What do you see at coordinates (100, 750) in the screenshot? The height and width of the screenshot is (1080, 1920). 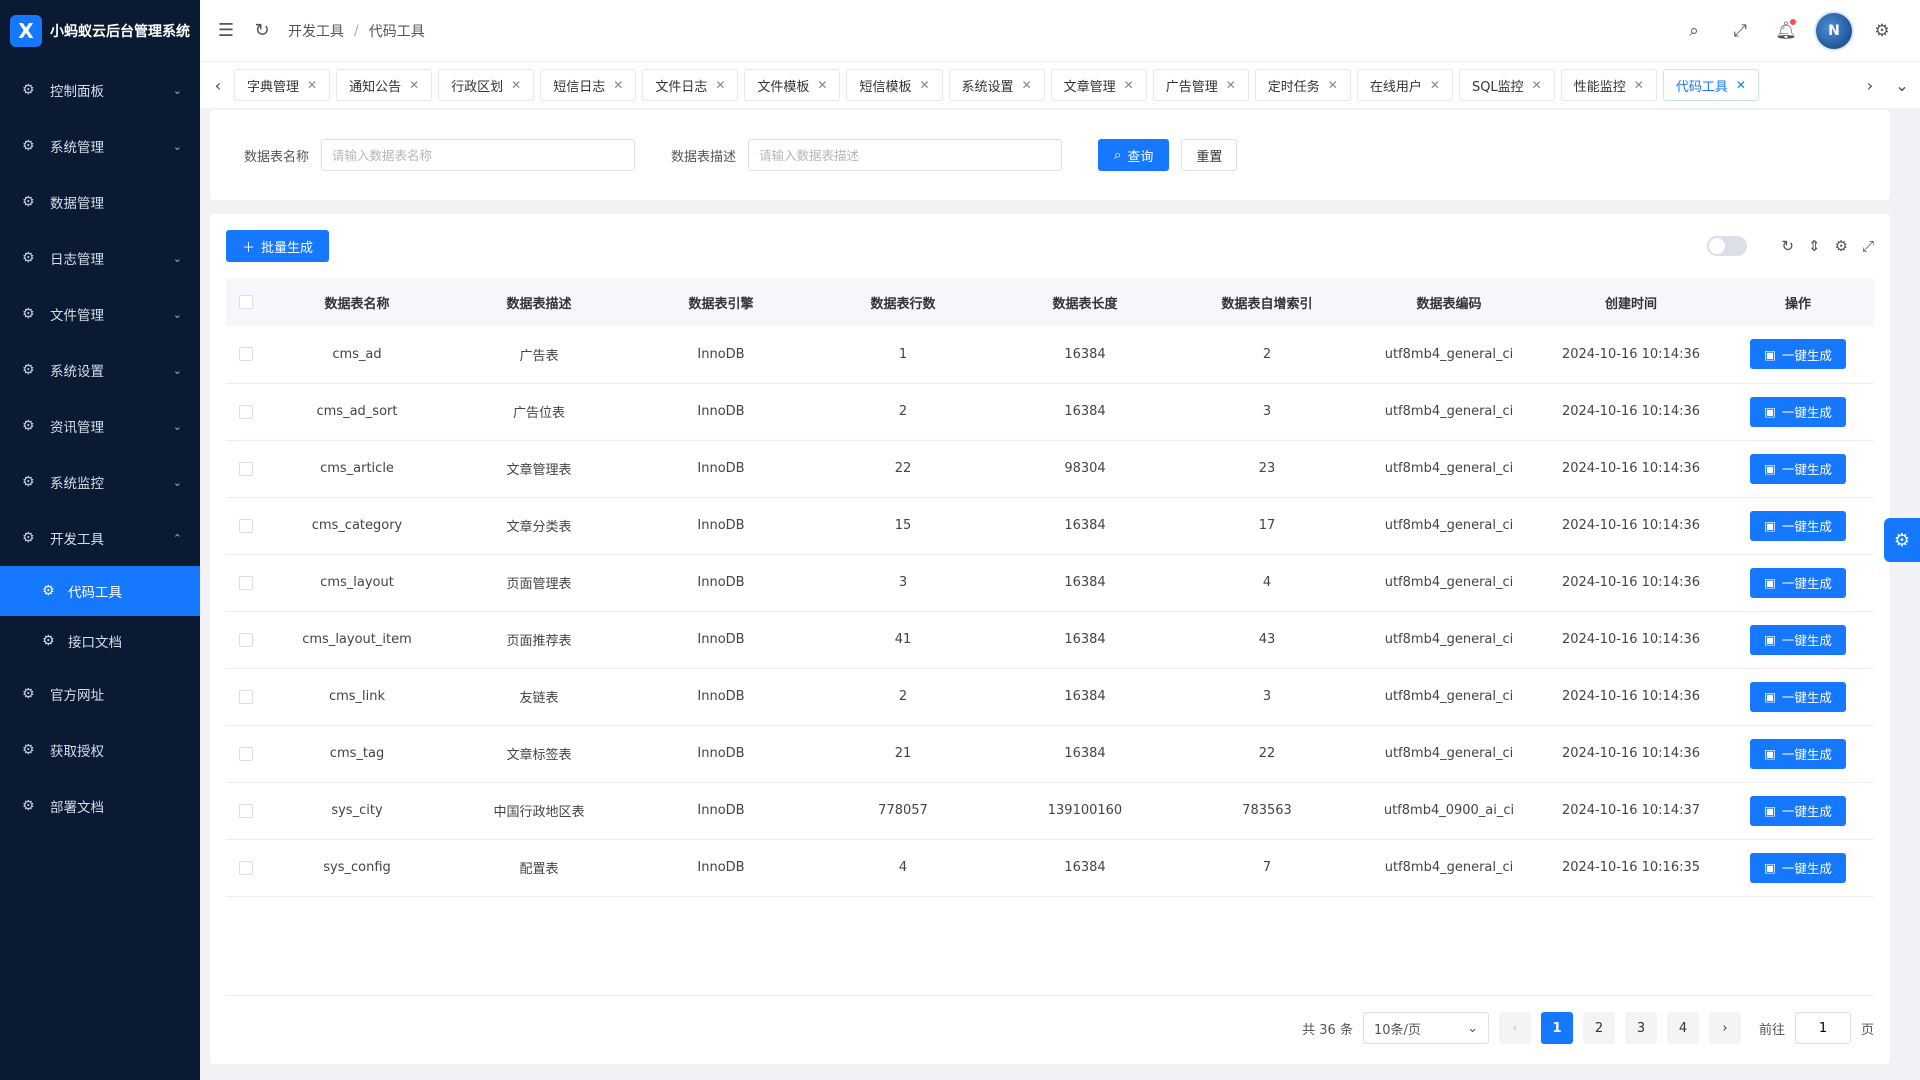 I see `sidebar-item: ⚙ 获取授权` at bounding box center [100, 750].